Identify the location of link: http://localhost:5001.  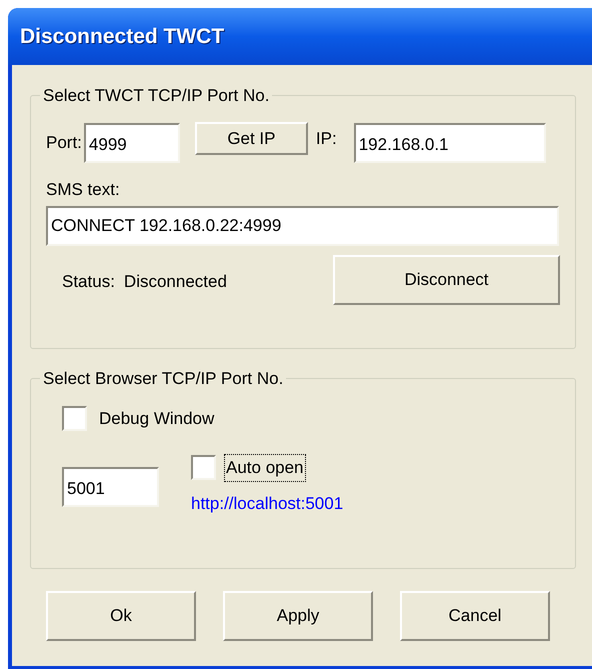
(267, 503).